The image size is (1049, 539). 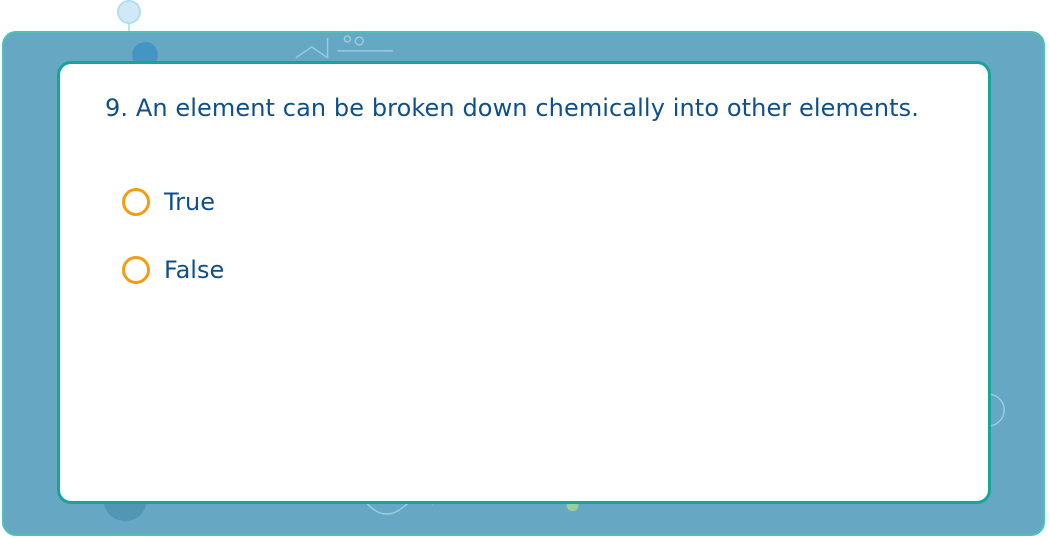 I want to click on answer-options: True False, so click(x=173, y=252).